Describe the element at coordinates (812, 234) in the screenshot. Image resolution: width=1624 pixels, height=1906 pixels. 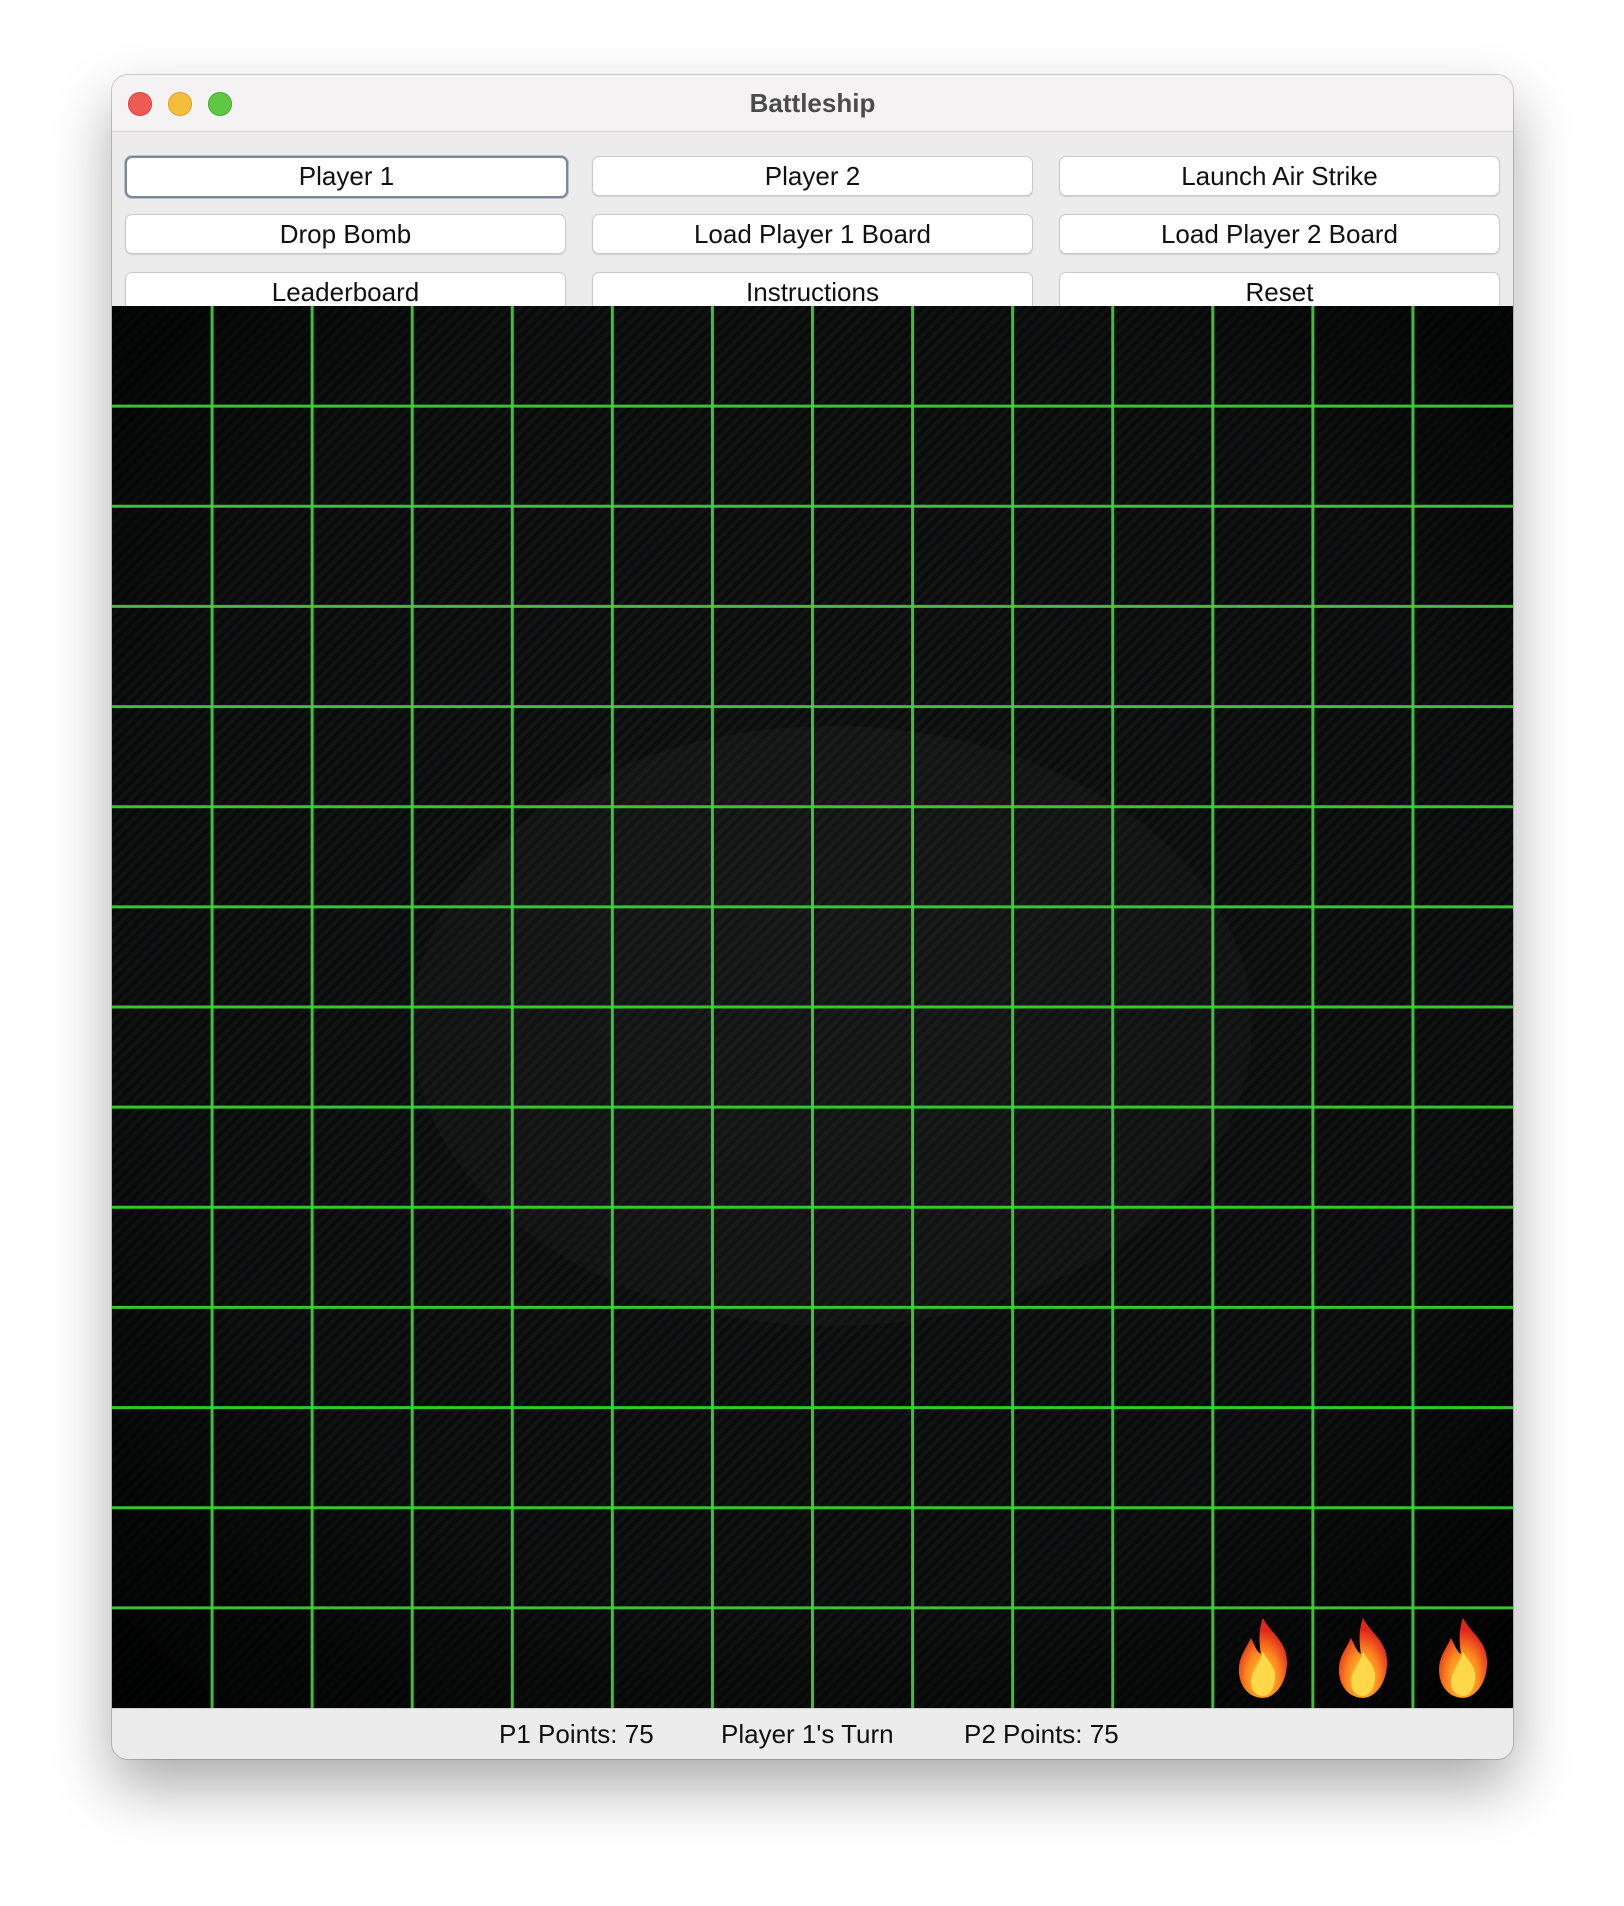
I see `load-player-1-board-button: Load Player 1 Board` at that location.